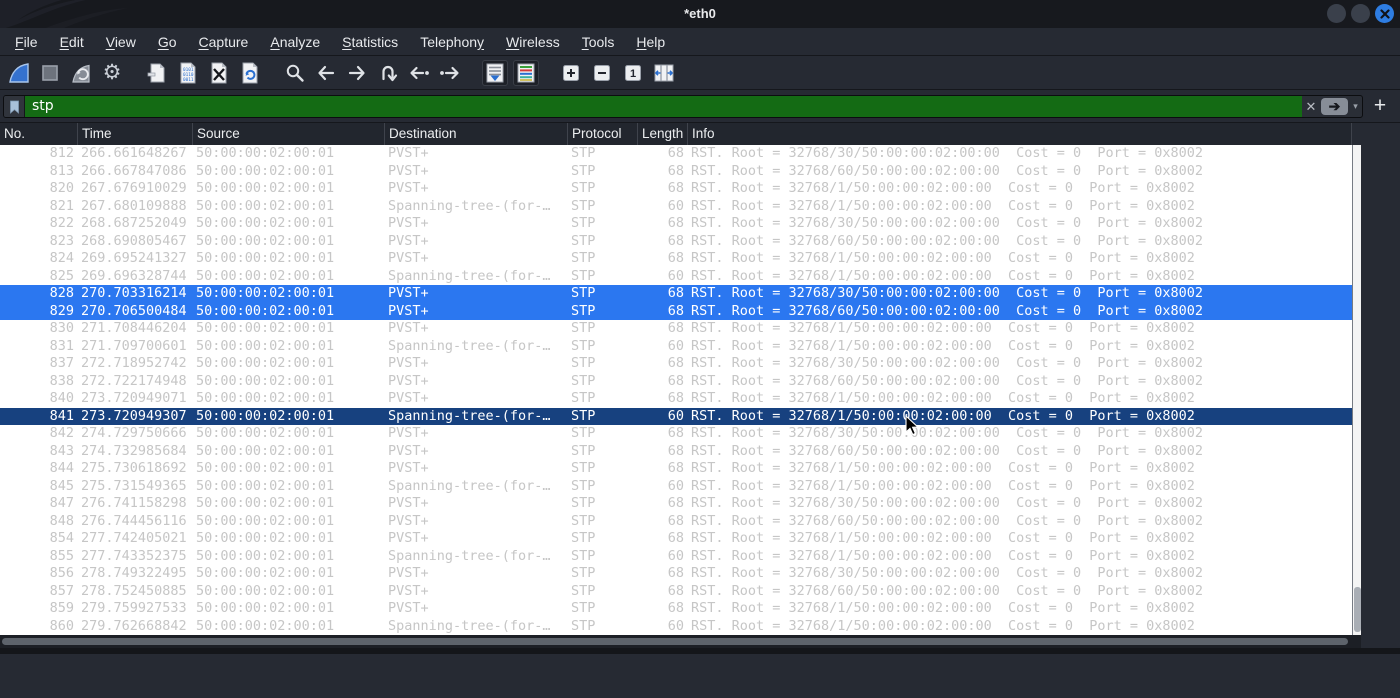 This screenshot has height=698, width=1400. What do you see at coordinates (357, 73) in the screenshot?
I see `go-forward-icon` at bounding box center [357, 73].